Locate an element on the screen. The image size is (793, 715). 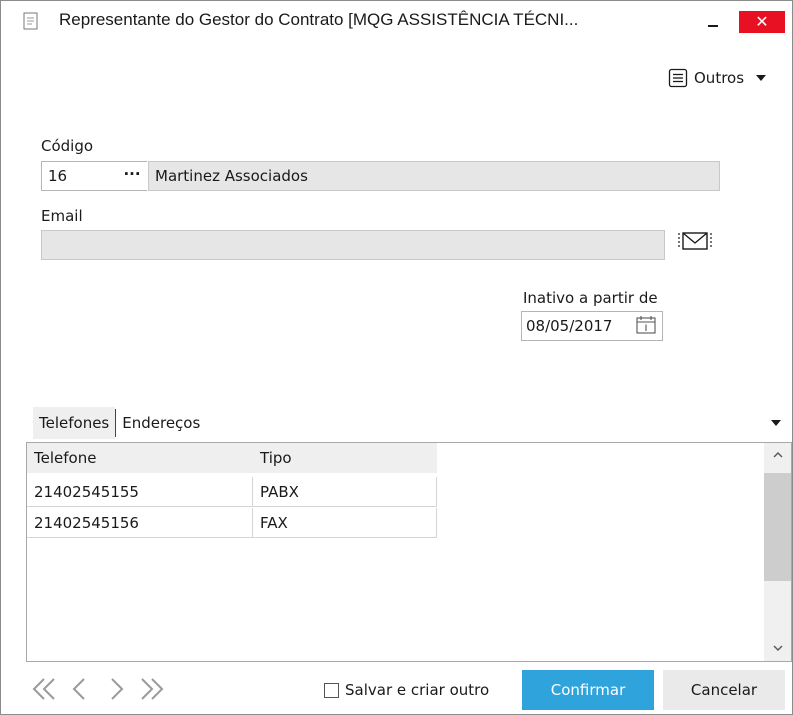
table-row: 21402545156 FAX is located at coordinates (232, 523).